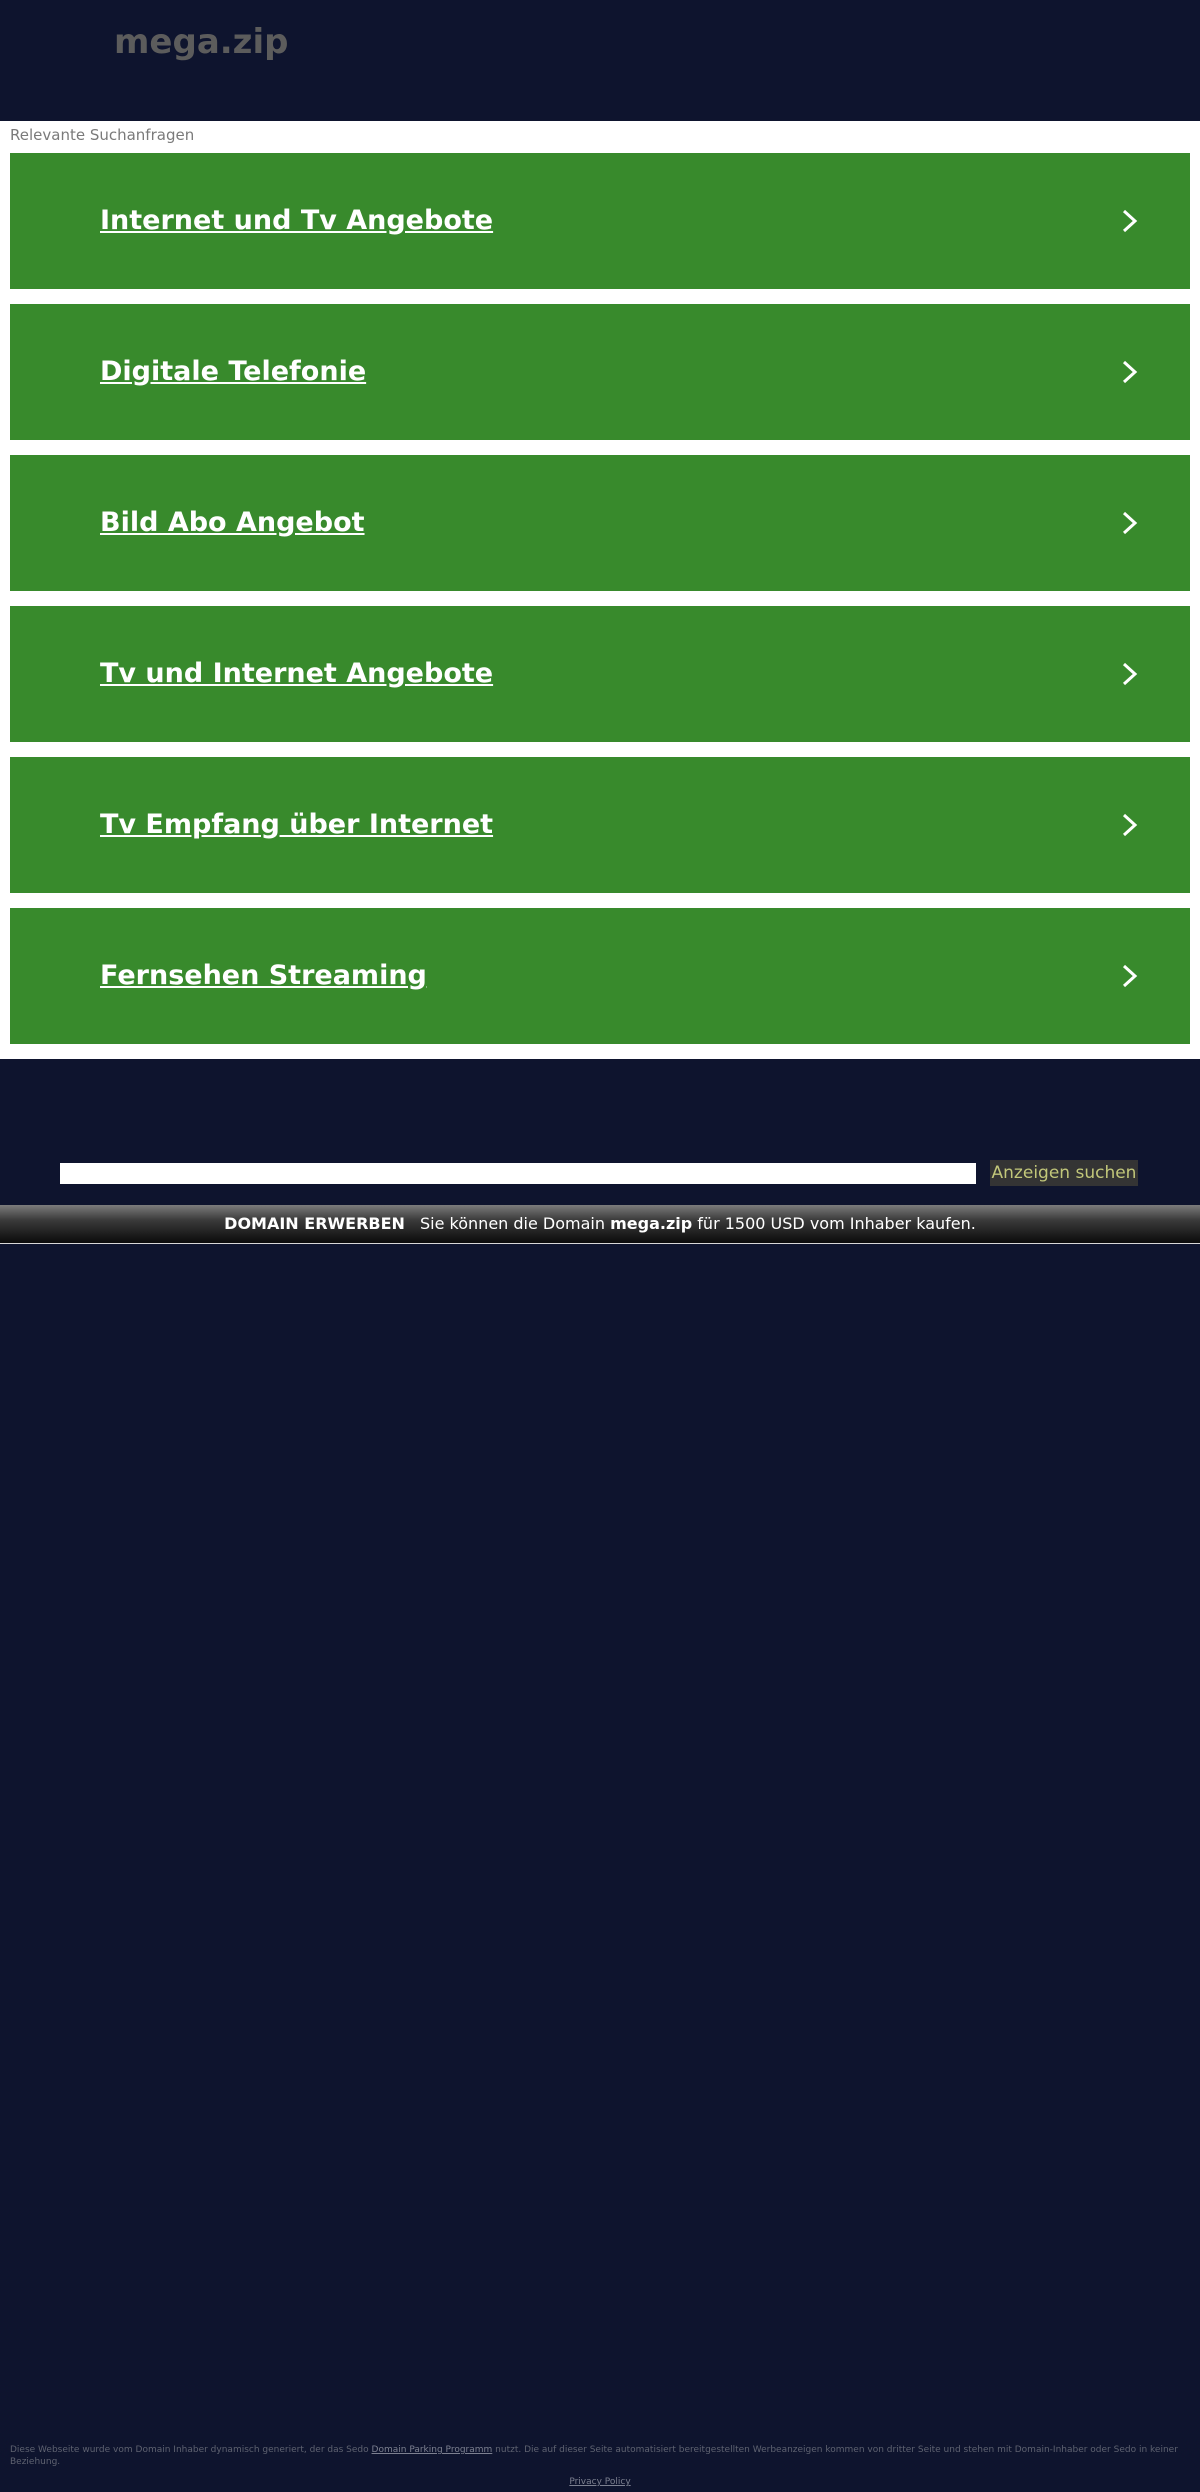 The width and height of the screenshot is (1200, 2492). Describe the element at coordinates (232, 523) in the screenshot. I see `search-link-label: Bild Abo Angebot` at that location.